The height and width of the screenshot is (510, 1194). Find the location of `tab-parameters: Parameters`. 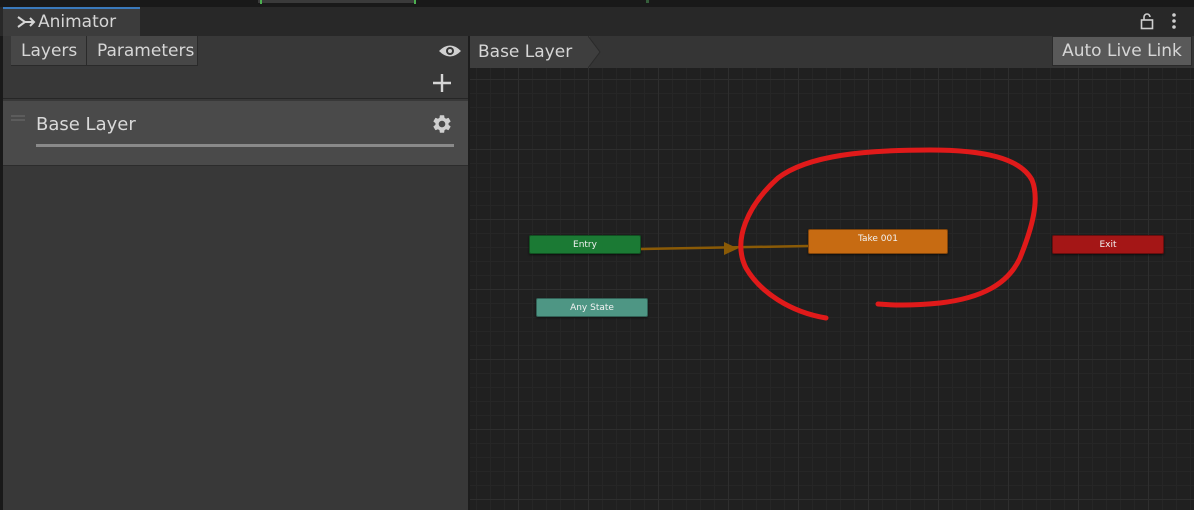

tab-parameters: Parameters is located at coordinates (142, 51).